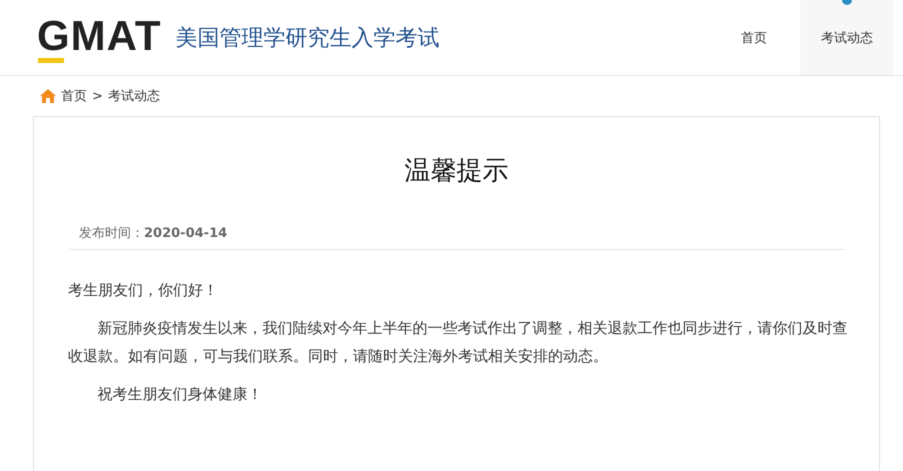 The width and height of the screenshot is (903, 471). I want to click on publish-date: 发布时间：2020-04-14, so click(153, 233).